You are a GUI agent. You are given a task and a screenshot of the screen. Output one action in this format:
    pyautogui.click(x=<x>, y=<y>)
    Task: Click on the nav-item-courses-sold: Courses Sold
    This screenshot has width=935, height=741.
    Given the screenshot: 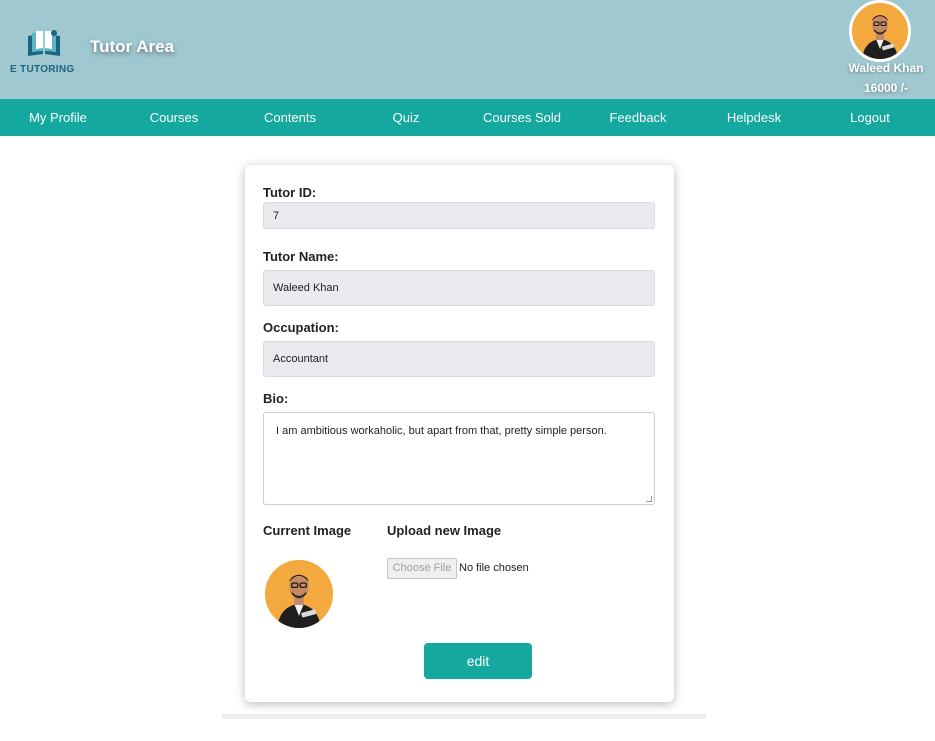 What is the action you would take?
    pyautogui.click(x=522, y=117)
    